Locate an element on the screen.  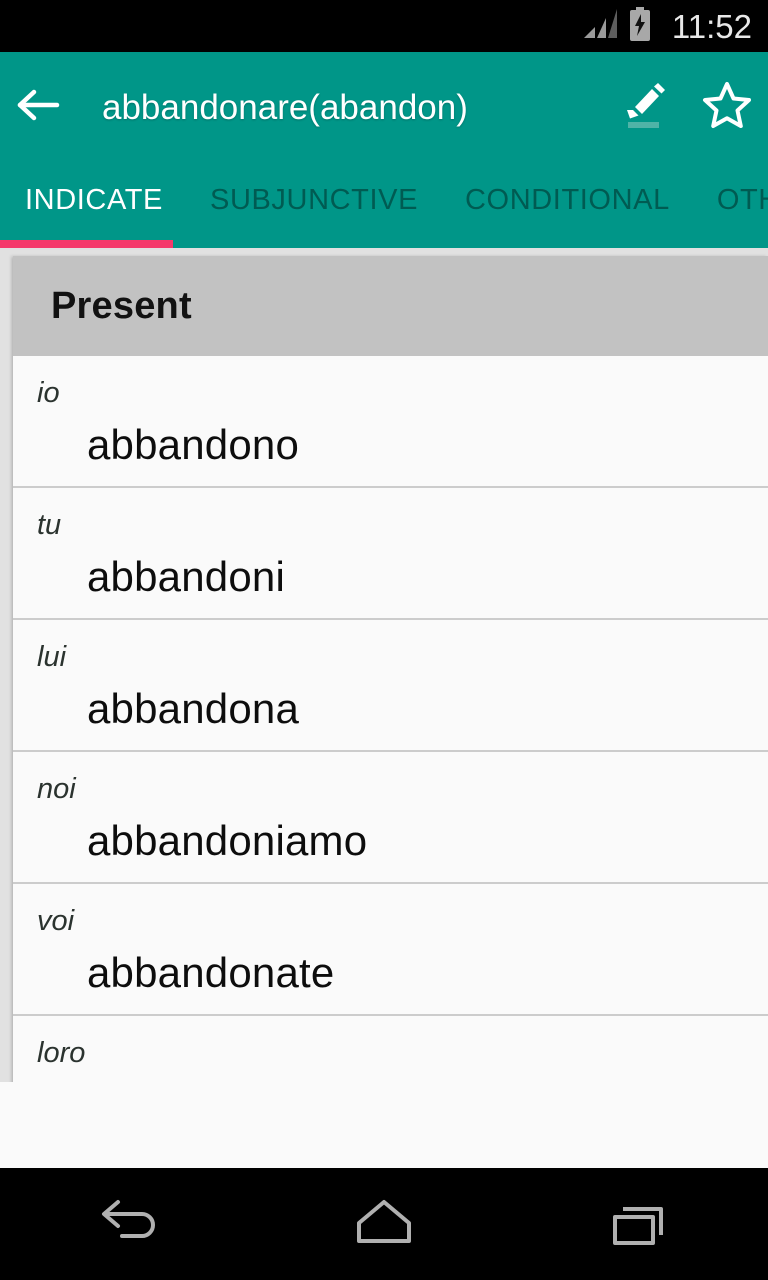
back-button is located at coordinates (39, 107).